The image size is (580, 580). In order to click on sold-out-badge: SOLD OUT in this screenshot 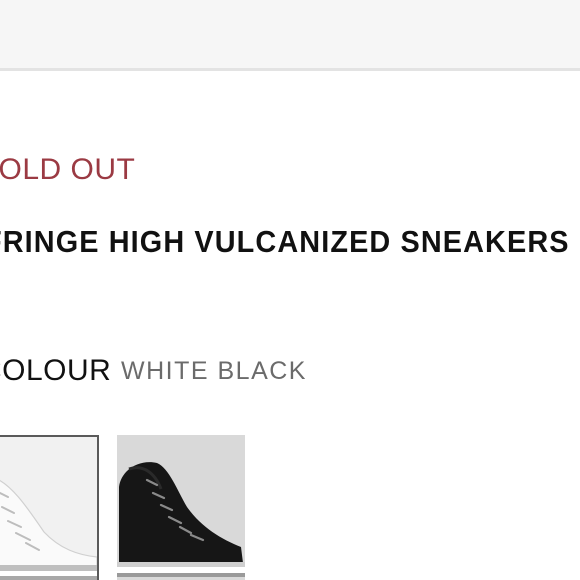, I will do `click(68, 169)`.